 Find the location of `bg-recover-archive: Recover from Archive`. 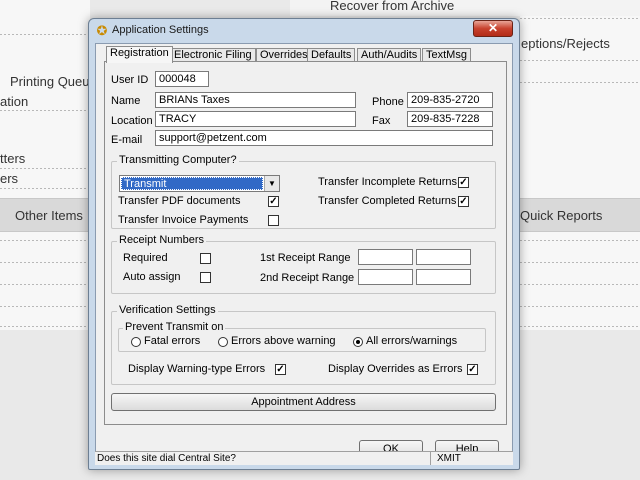

bg-recover-archive: Recover from Archive is located at coordinates (392, 6).